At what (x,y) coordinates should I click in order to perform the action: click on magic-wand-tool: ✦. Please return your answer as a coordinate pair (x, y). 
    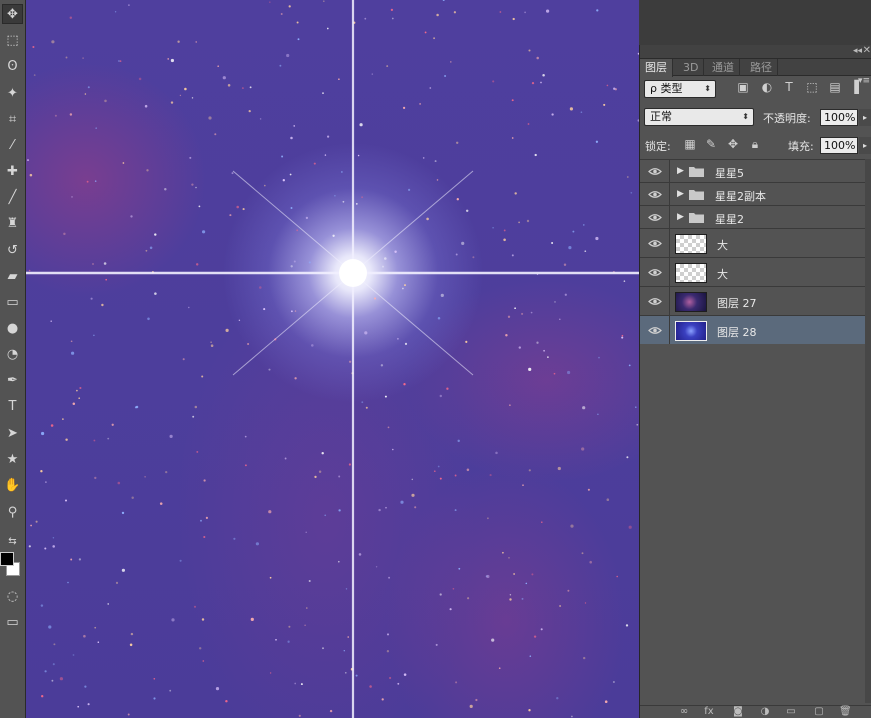
    Looking at the image, I should click on (12, 93).